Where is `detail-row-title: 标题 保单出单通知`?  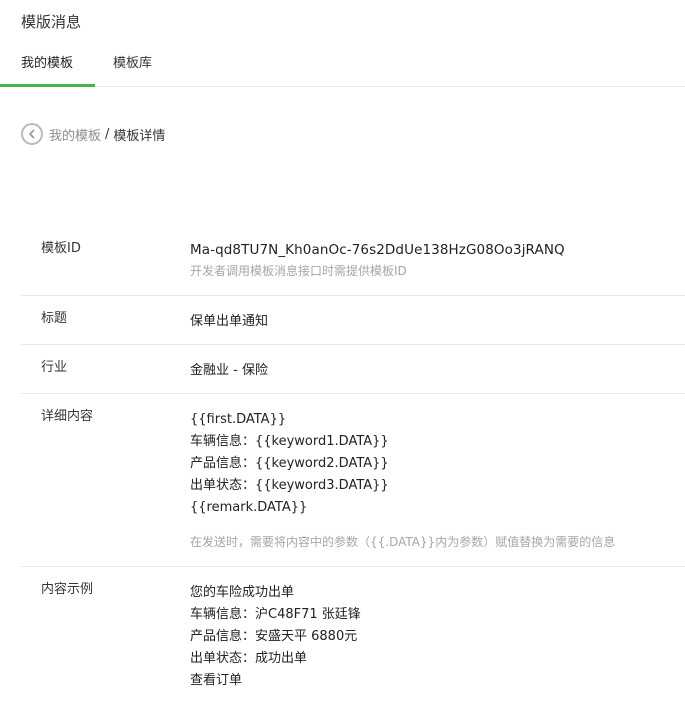
detail-row-title: 标题 保单出单通知 is located at coordinates (353, 320).